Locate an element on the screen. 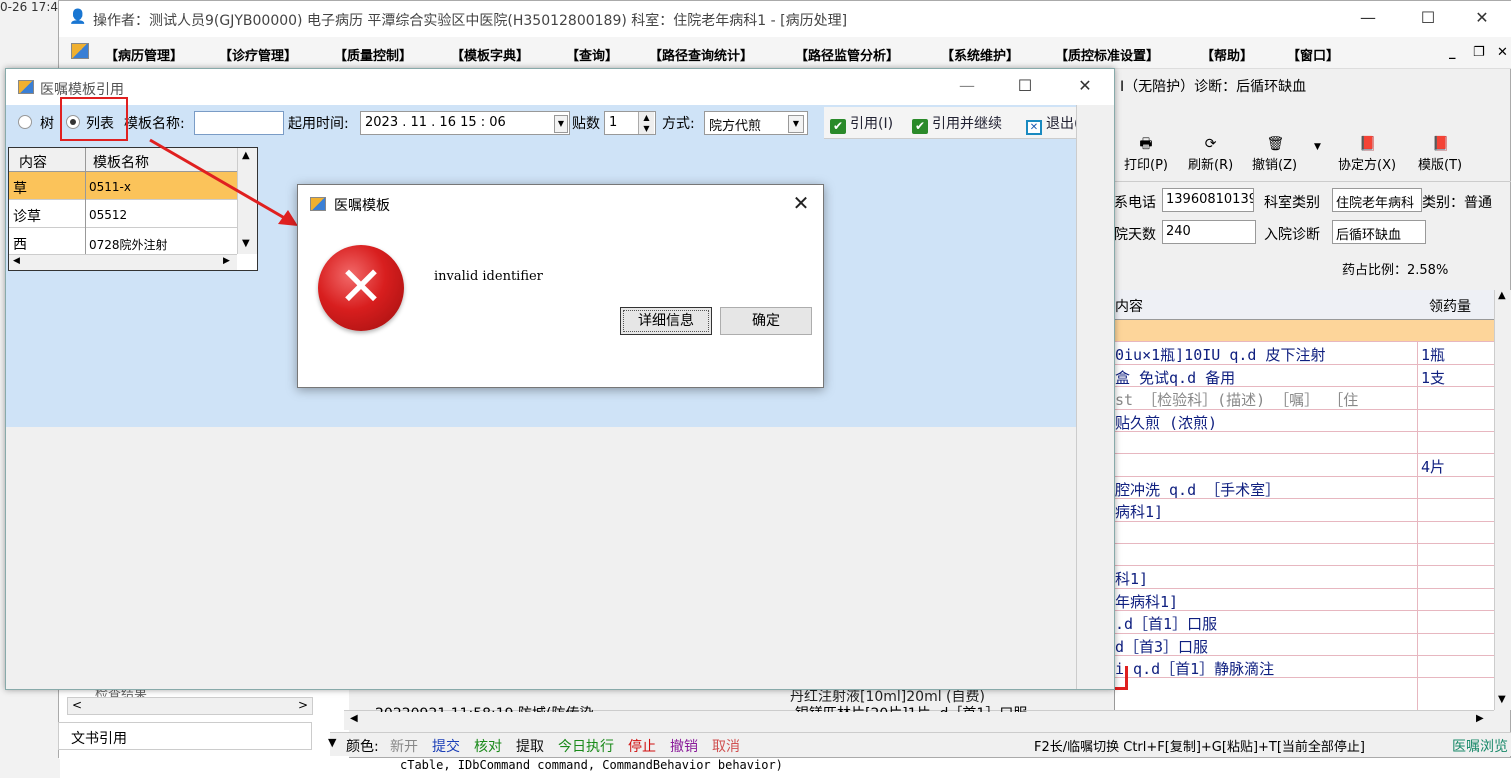  print-button: 🖶 打印(P) is located at coordinates (1146, 154).